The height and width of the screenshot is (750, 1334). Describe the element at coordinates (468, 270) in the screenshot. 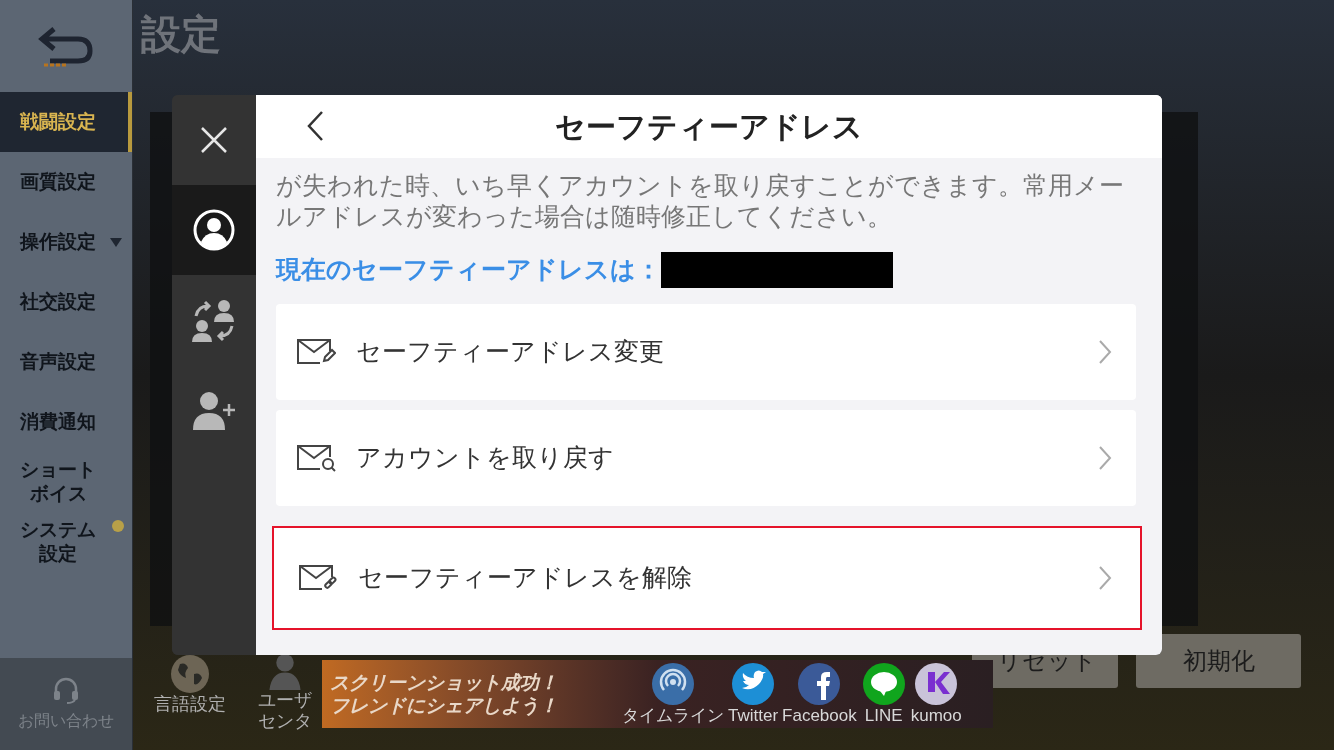

I see `current-address-label: 現在のセーフティーアドレスは：` at that location.